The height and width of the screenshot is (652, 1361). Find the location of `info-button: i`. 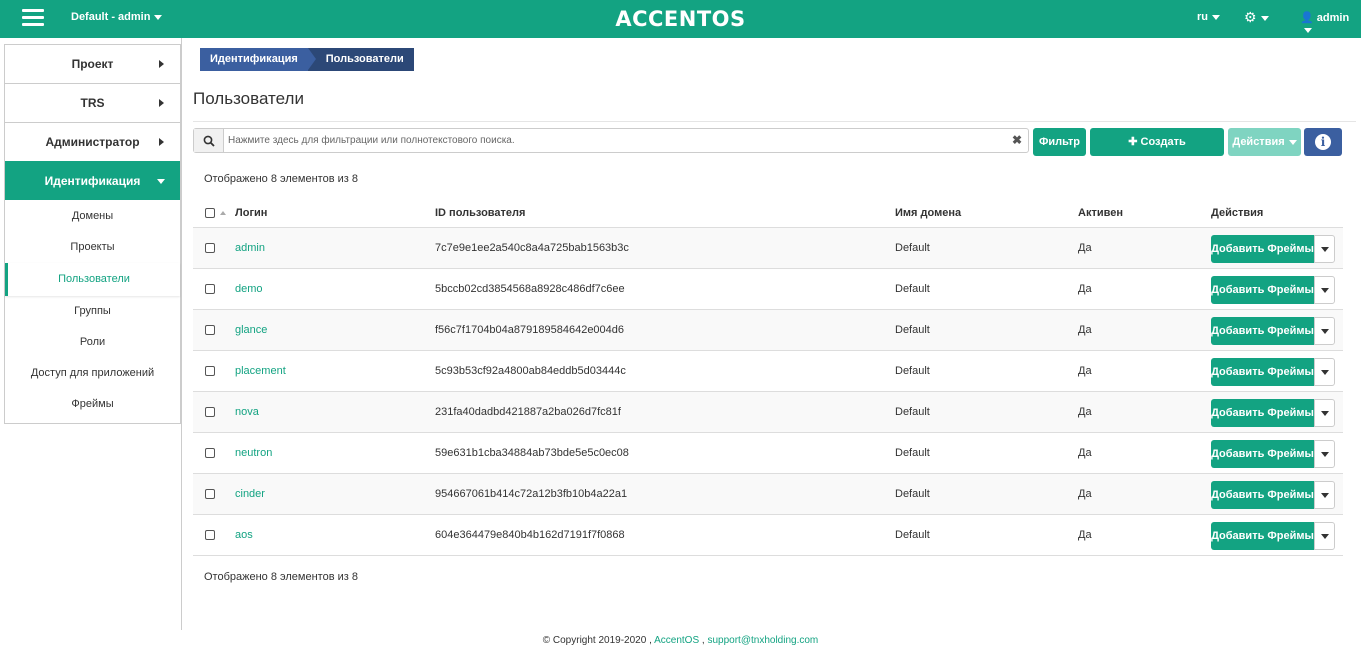

info-button: i is located at coordinates (1323, 142).